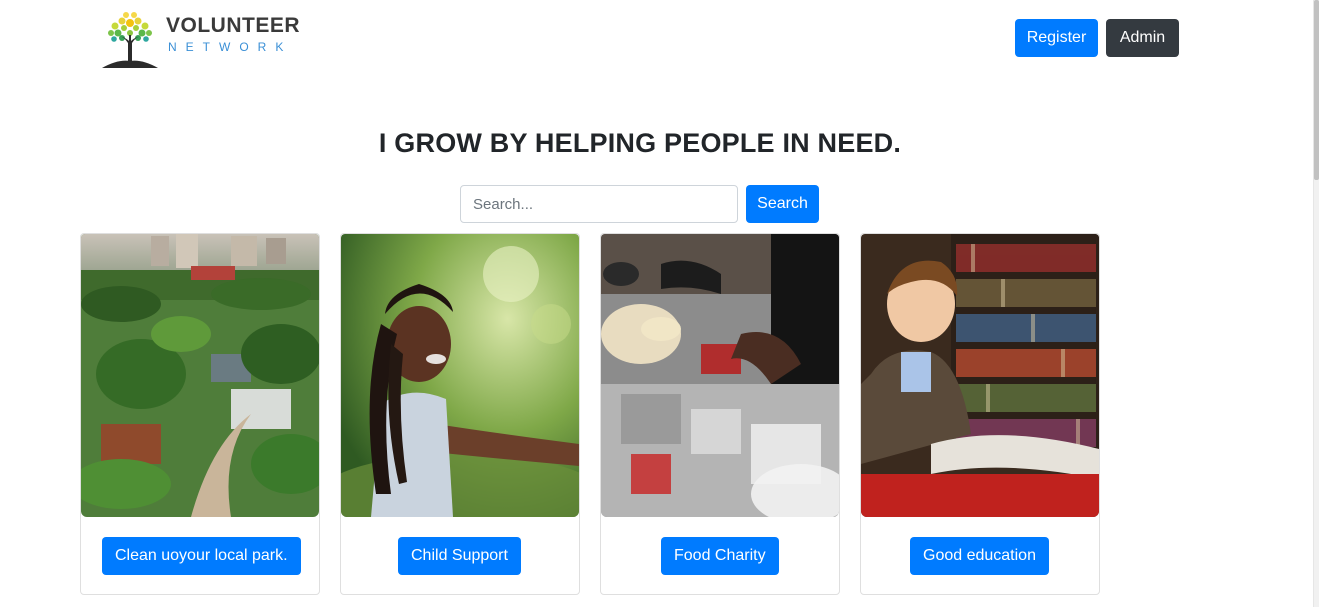 Image resolution: width=1319 pixels, height=607 pixels. I want to click on park-aerial-photo, so click(200, 375).